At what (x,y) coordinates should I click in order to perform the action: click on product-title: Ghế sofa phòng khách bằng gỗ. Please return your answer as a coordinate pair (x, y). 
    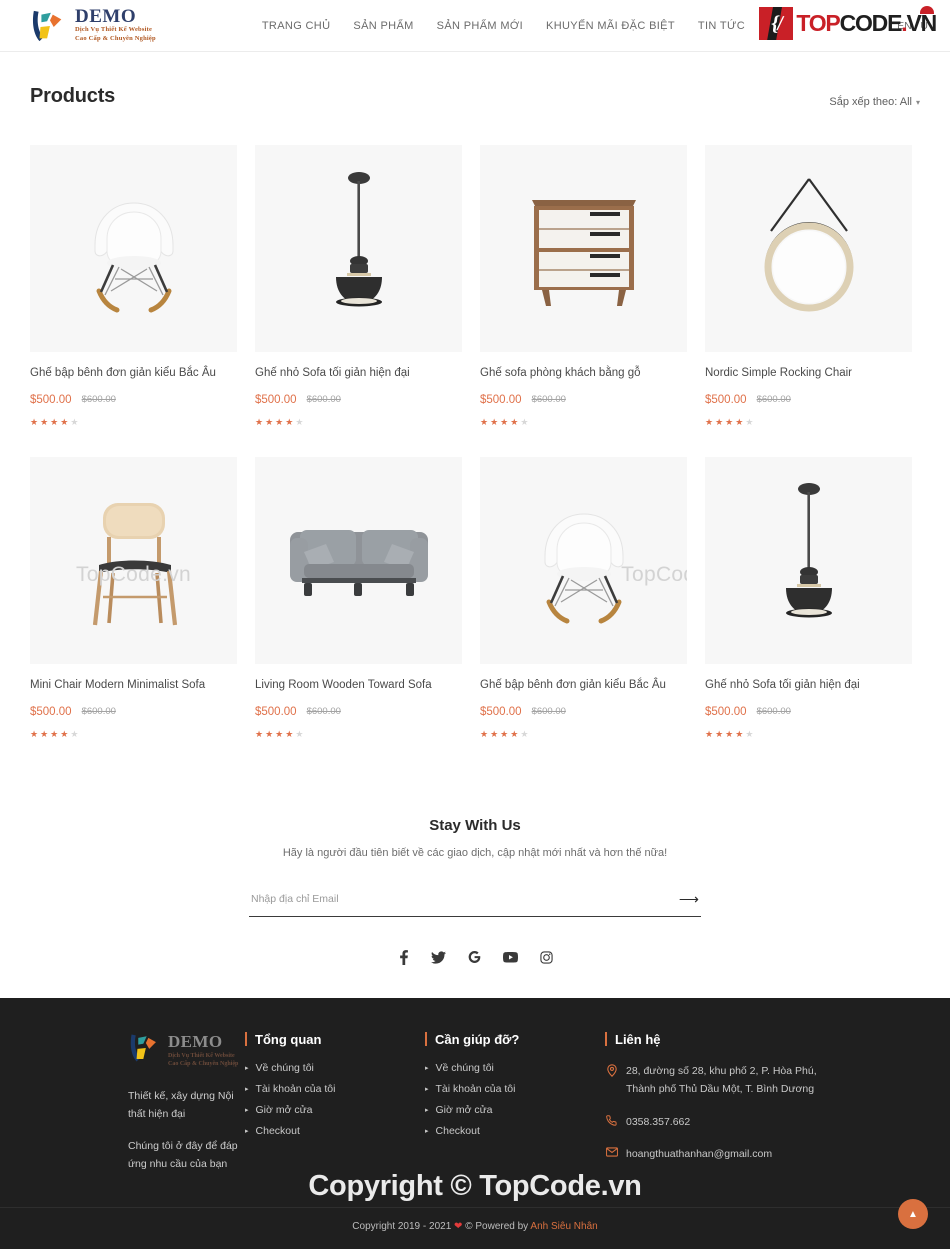
    Looking at the image, I should click on (583, 373).